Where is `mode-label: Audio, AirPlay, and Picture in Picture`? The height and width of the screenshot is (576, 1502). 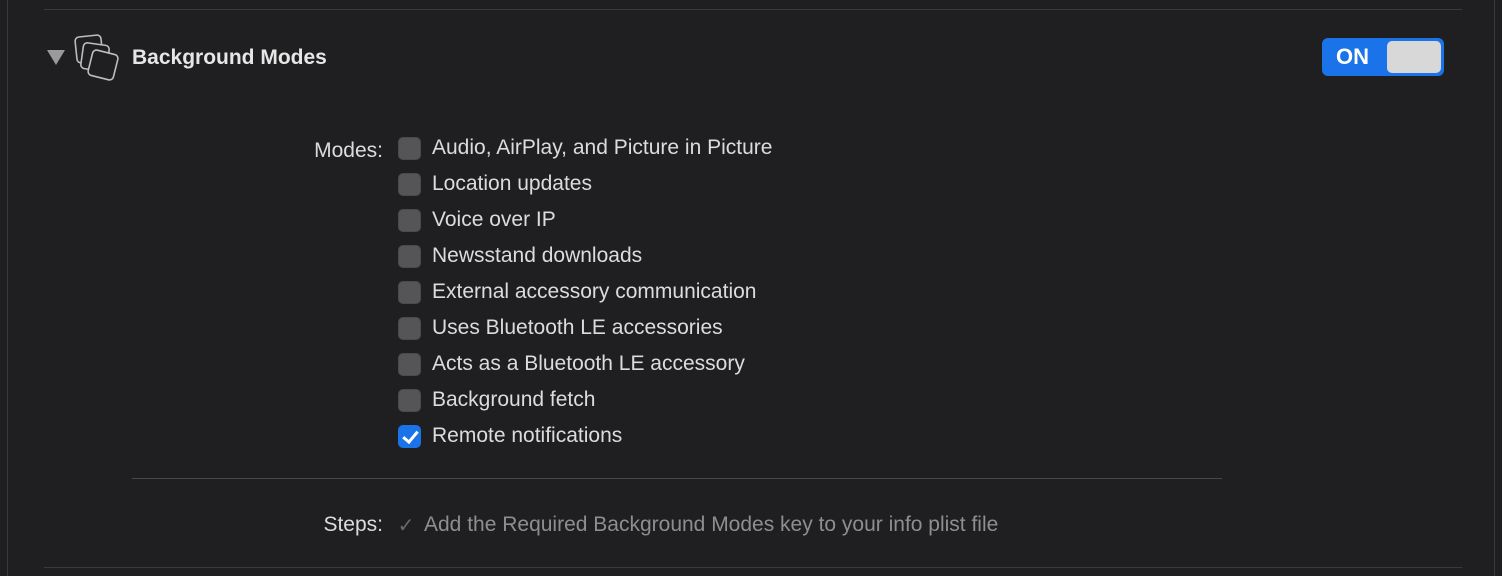 mode-label: Audio, AirPlay, and Picture in Picture is located at coordinates (602, 147).